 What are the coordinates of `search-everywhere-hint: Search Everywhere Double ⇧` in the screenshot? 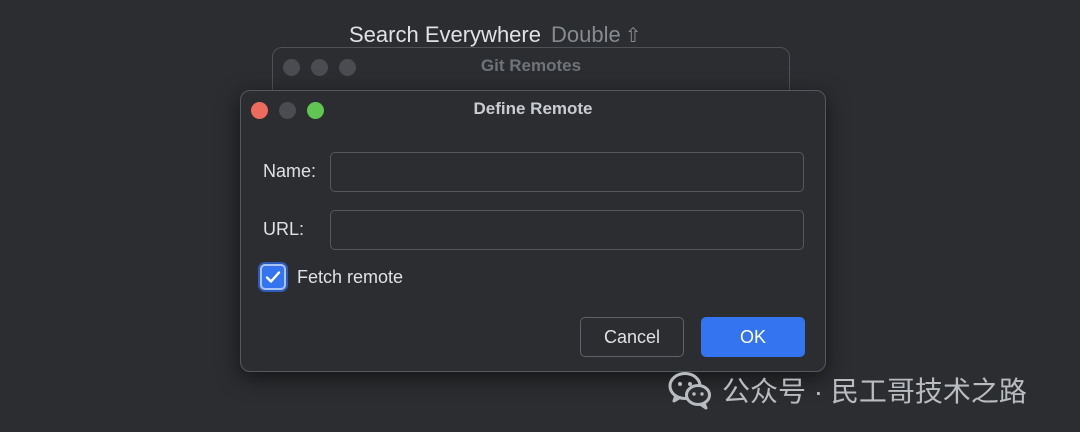 It's located at (495, 35).